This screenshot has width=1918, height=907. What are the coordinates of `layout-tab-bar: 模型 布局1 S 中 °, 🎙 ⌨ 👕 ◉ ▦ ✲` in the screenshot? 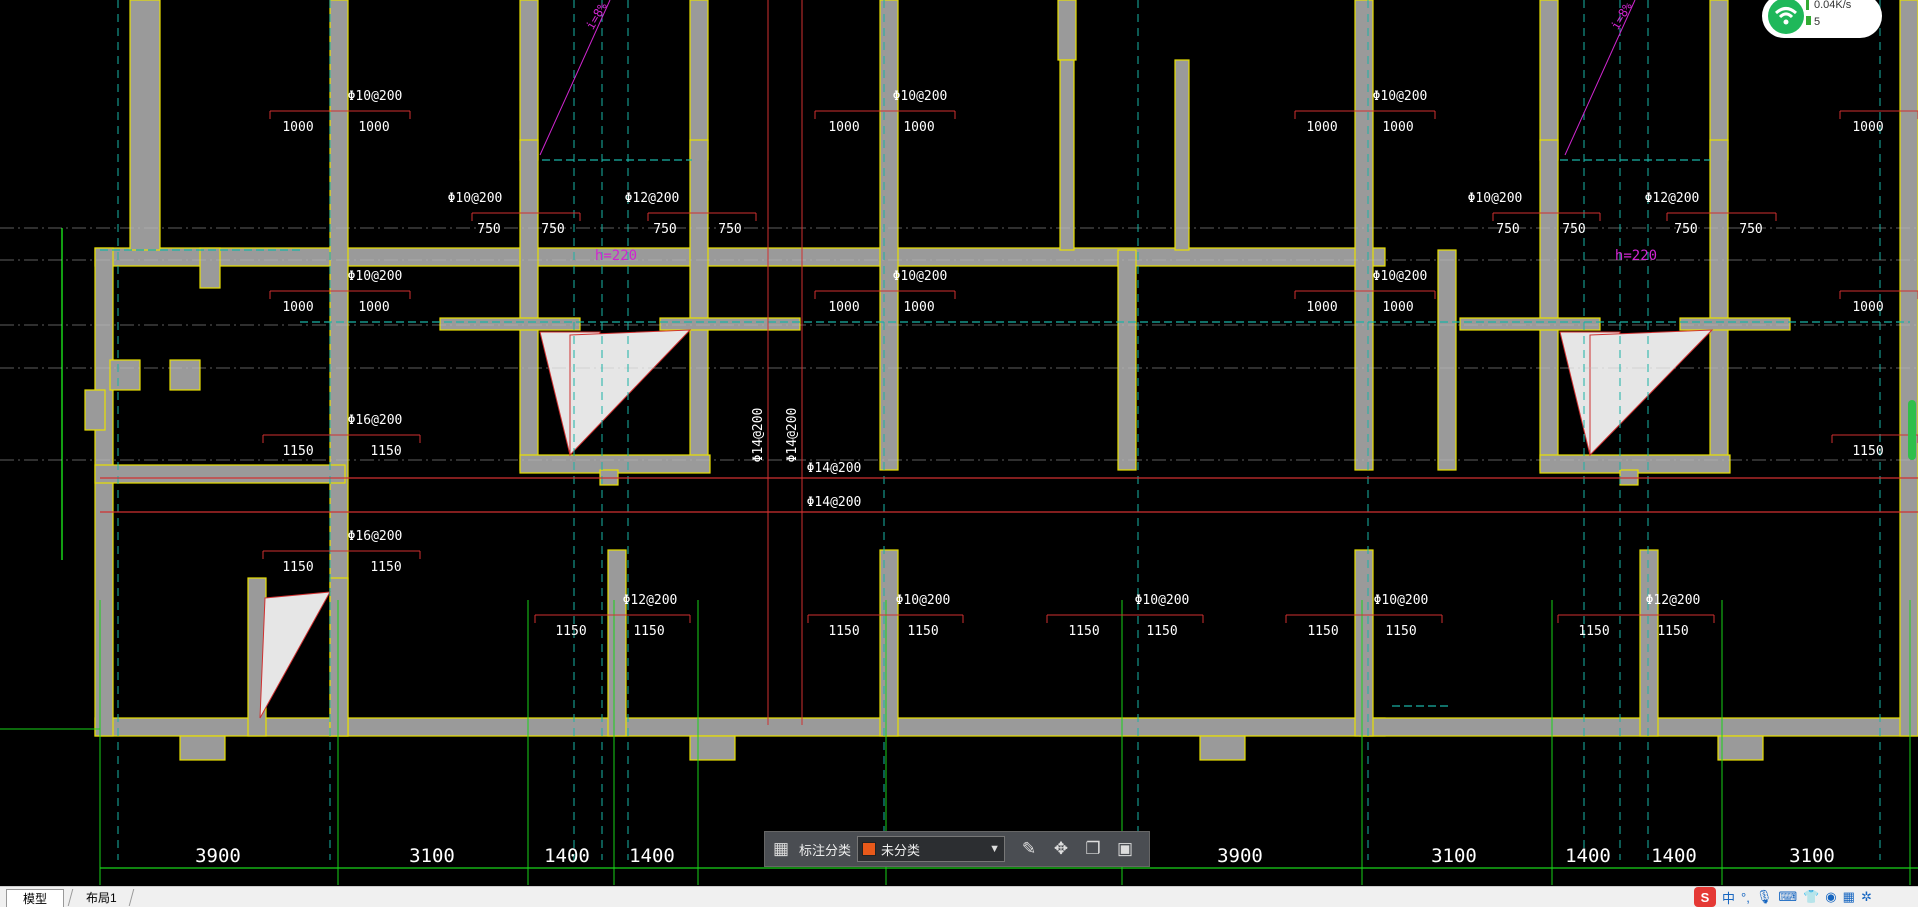 It's located at (959, 896).